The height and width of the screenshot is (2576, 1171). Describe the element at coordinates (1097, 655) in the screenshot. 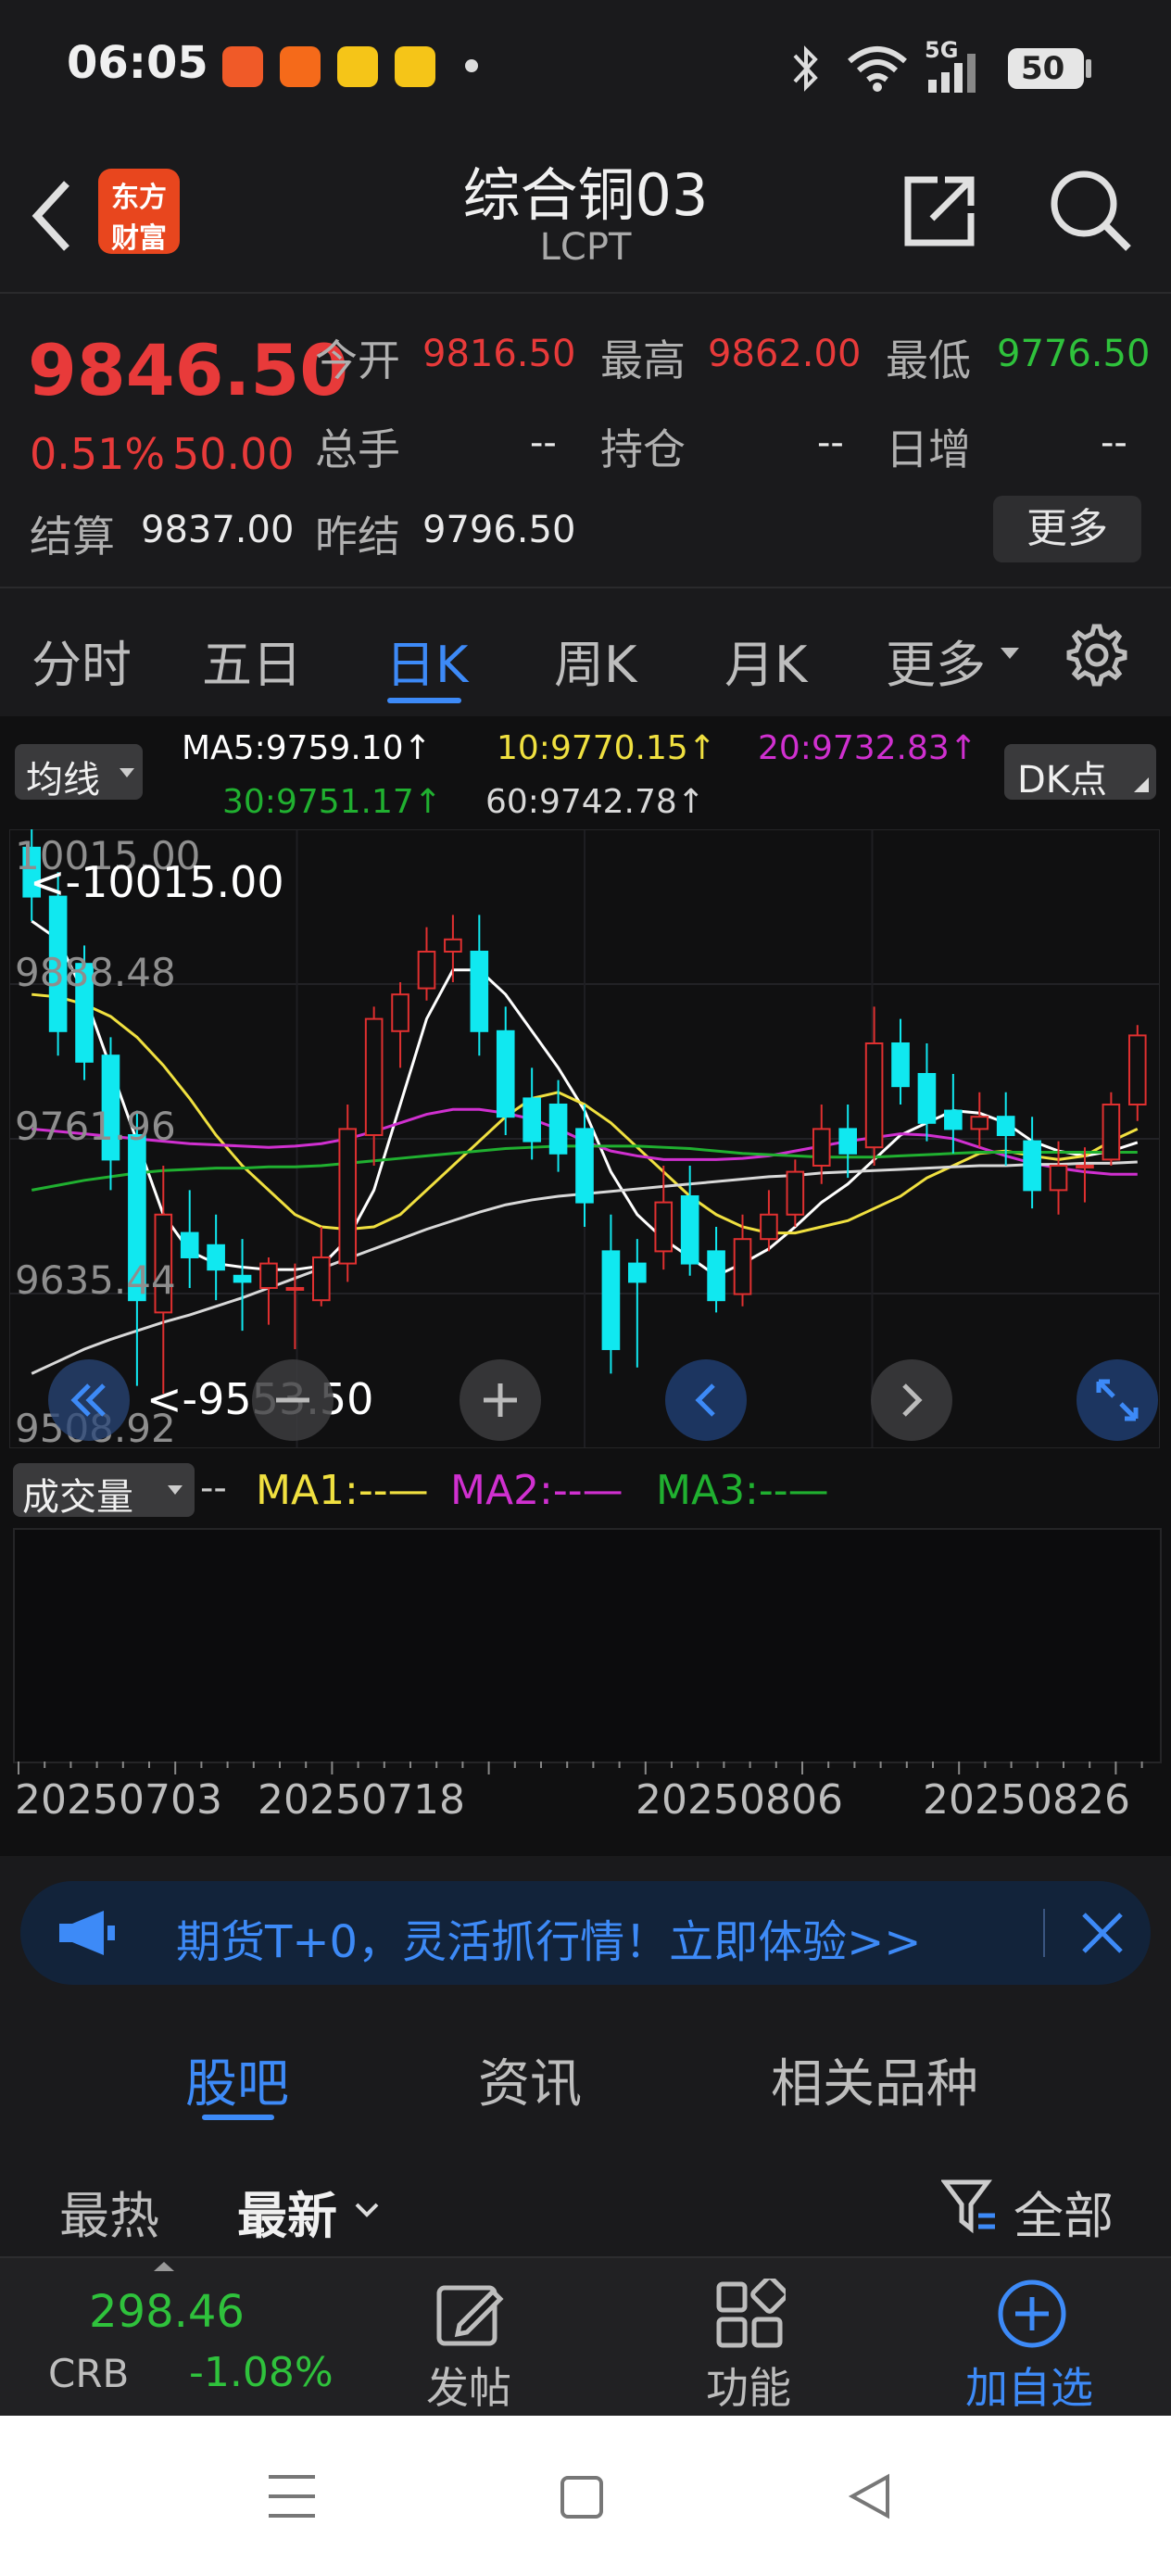

I see `settings-gear-icon` at that location.